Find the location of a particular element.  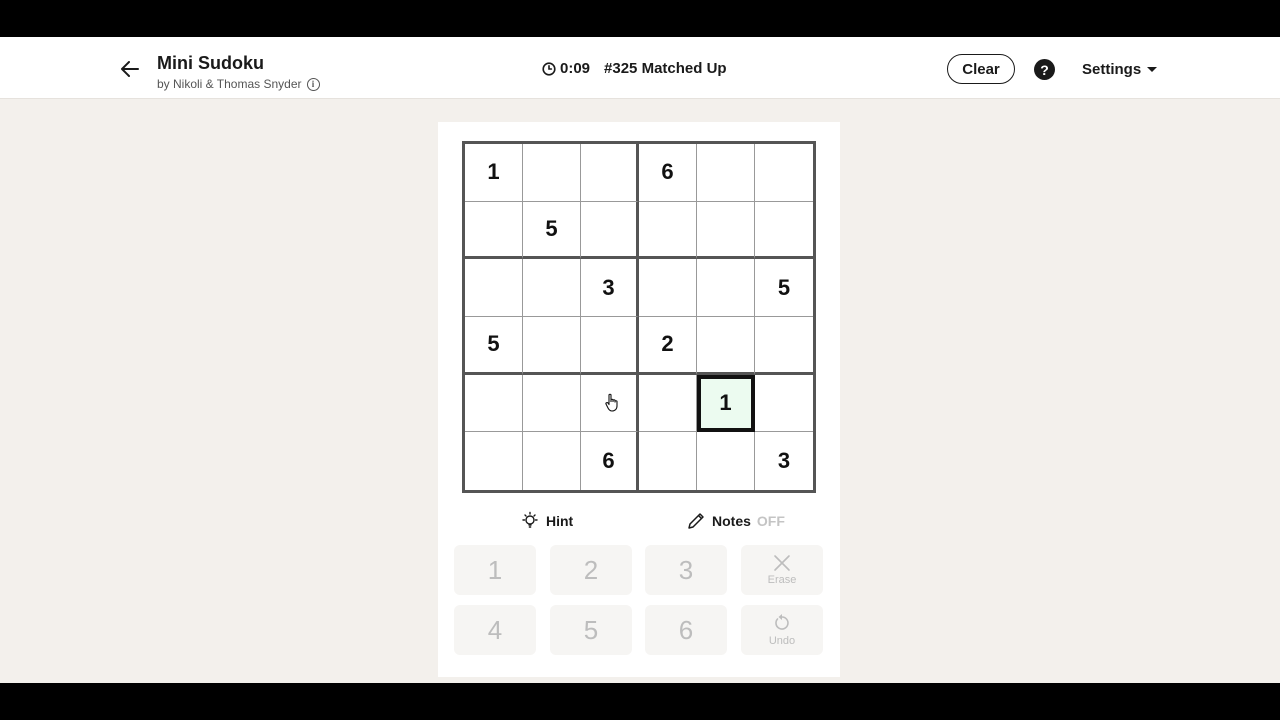

chevron-down-icon is located at coordinates (1152, 69).